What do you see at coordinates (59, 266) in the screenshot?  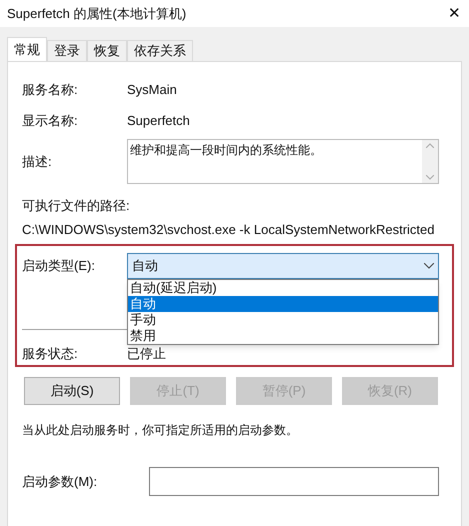 I see `field-label: 启动类型(E):` at bounding box center [59, 266].